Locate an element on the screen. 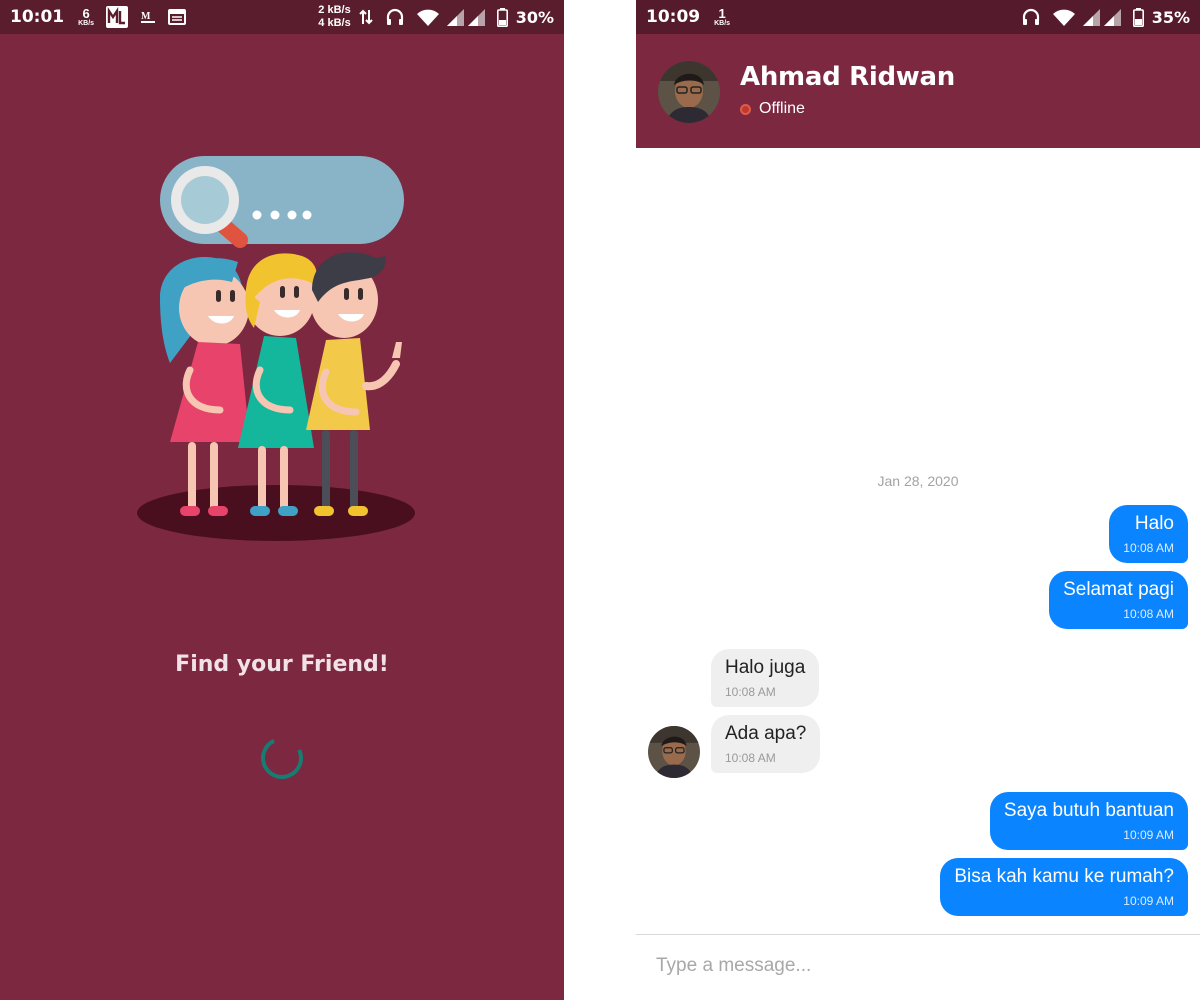 This screenshot has height=1000, width=1200. transfer-rates: 2 kB/s 4 kB/s is located at coordinates (334, 16).